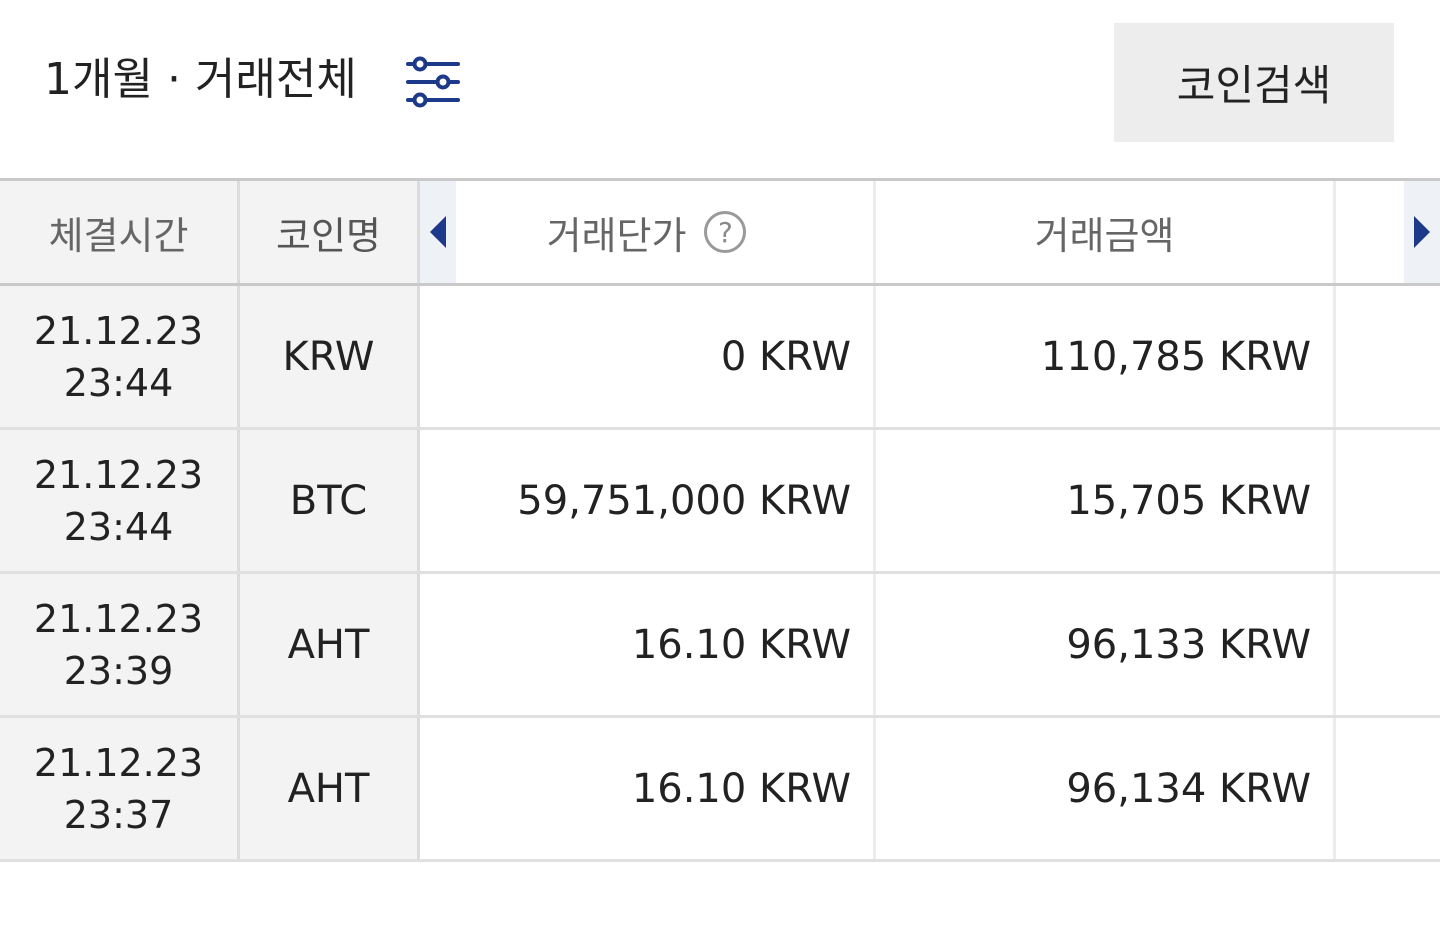 Image resolution: width=1440 pixels, height=931 pixels. I want to click on arrow-left-icon, so click(438, 232).